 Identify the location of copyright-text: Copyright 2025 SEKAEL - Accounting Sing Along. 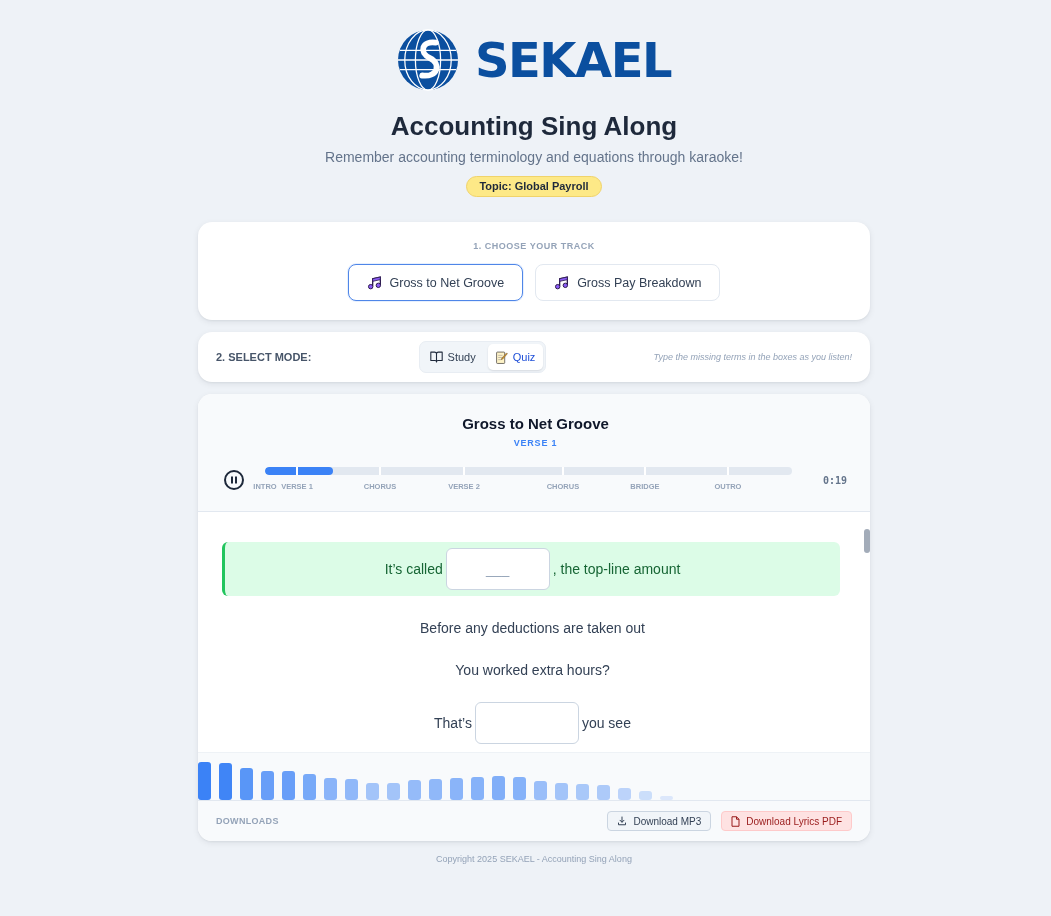
(534, 859).